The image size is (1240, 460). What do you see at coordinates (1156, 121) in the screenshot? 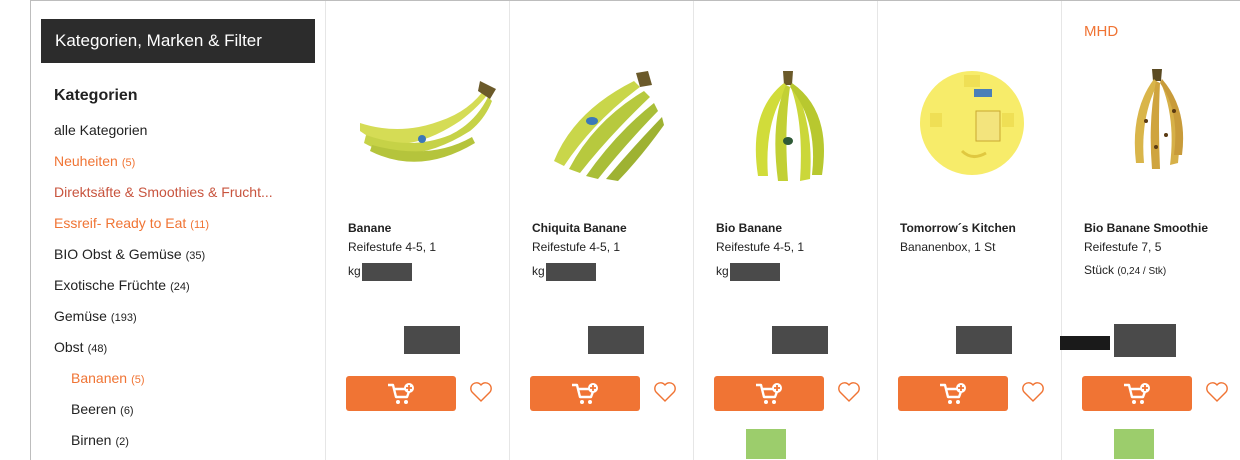
I see `ripe-bunch-image` at bounding box center [1156, 121].